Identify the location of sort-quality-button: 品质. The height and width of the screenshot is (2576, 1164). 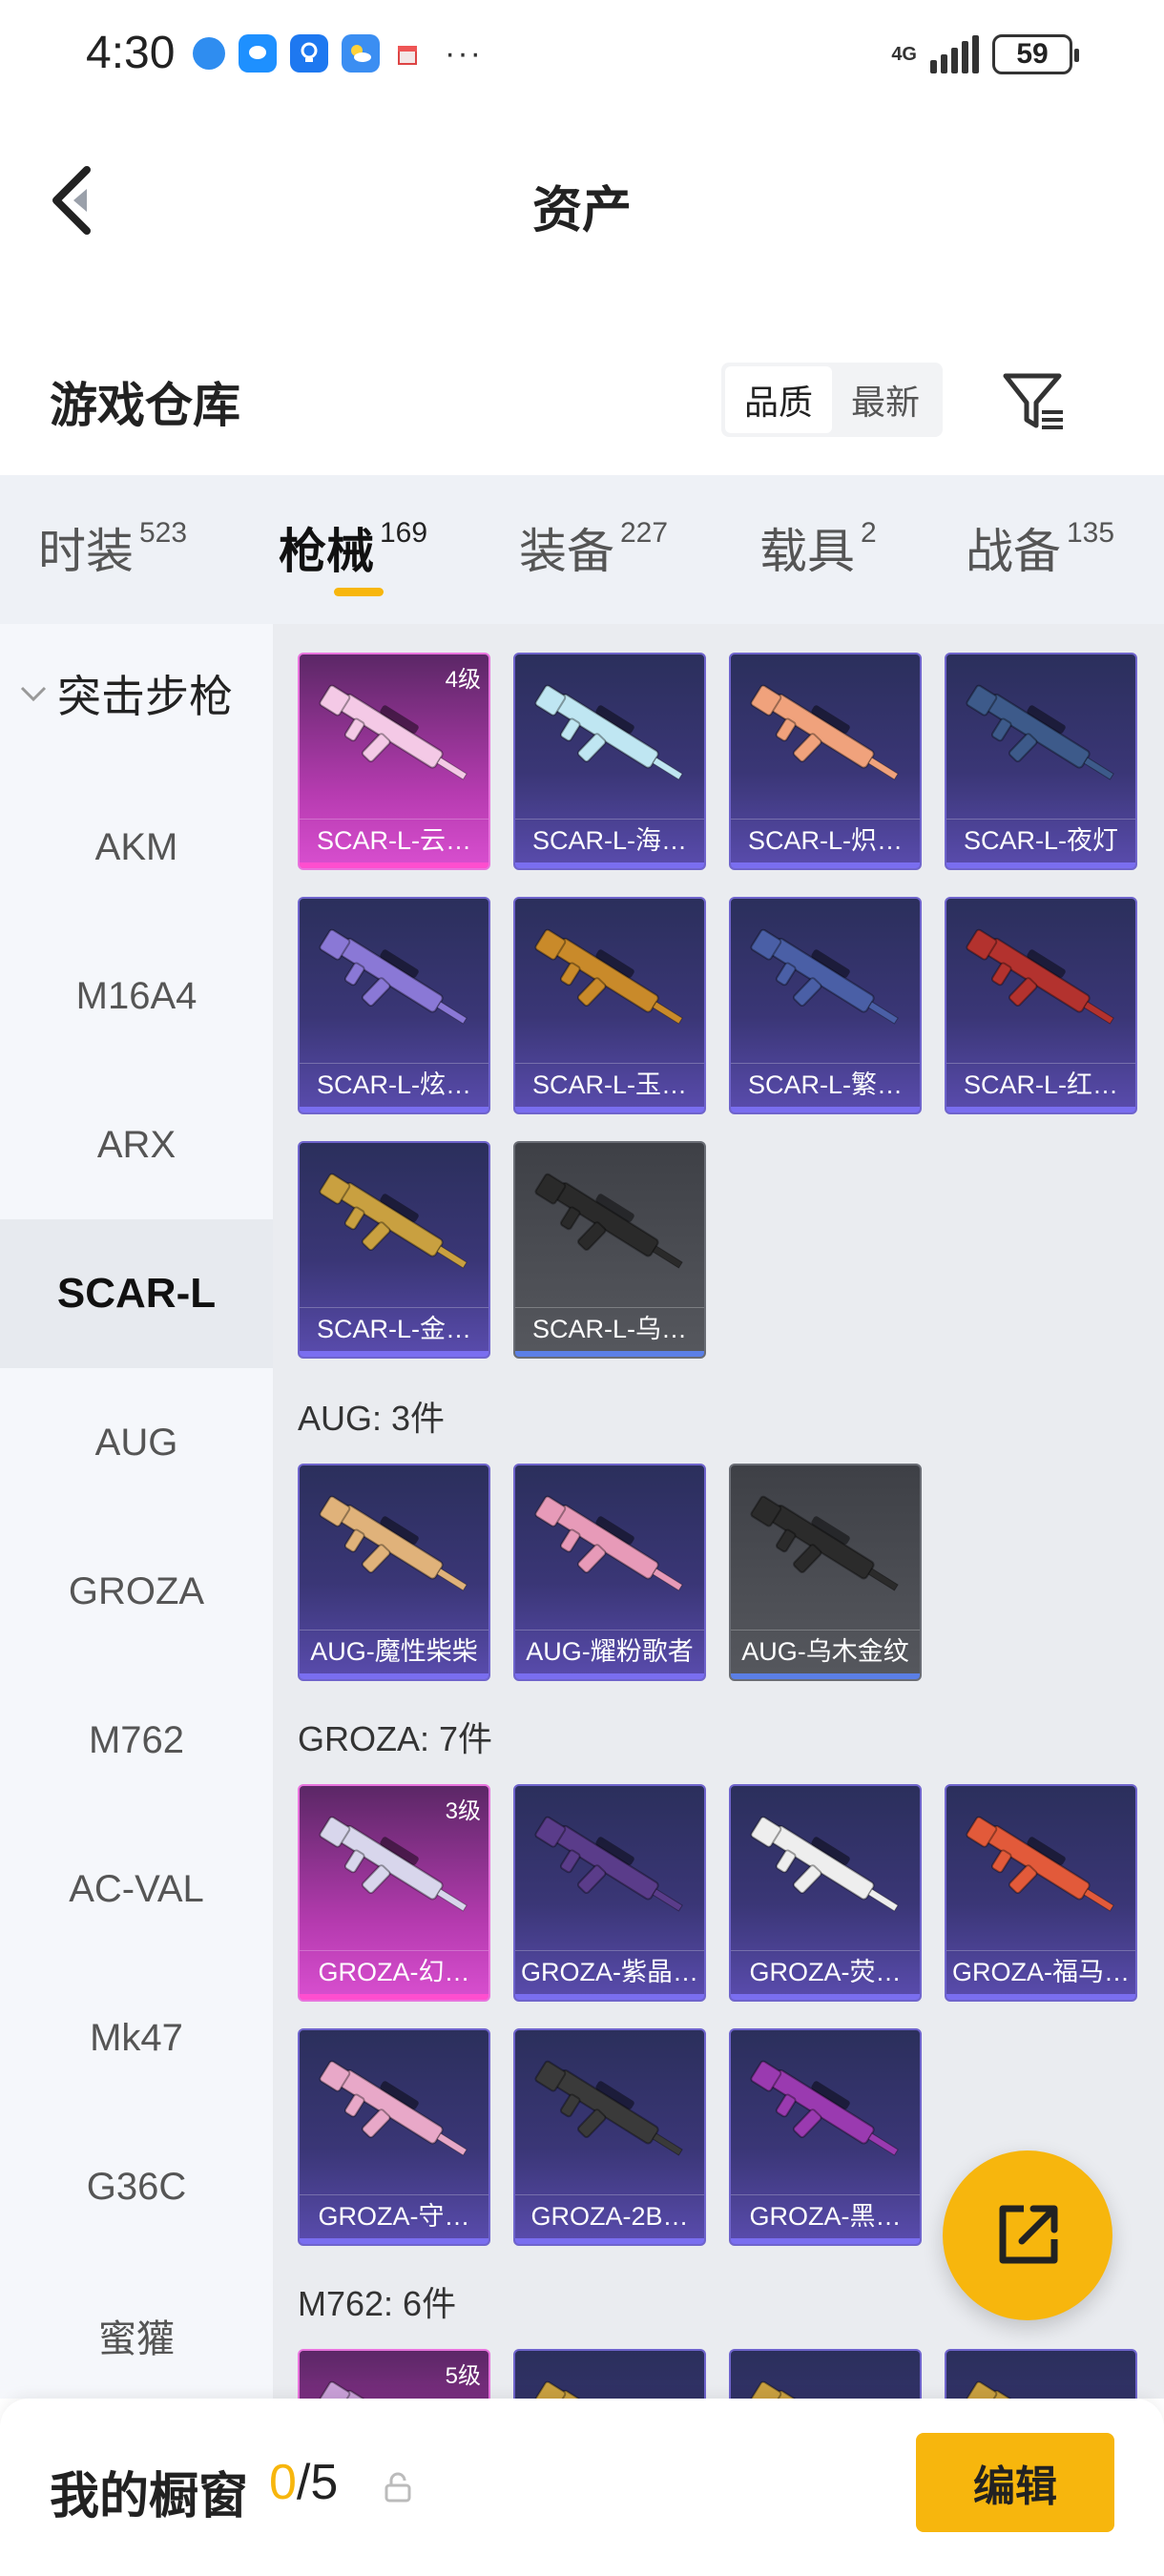
(778, 399).